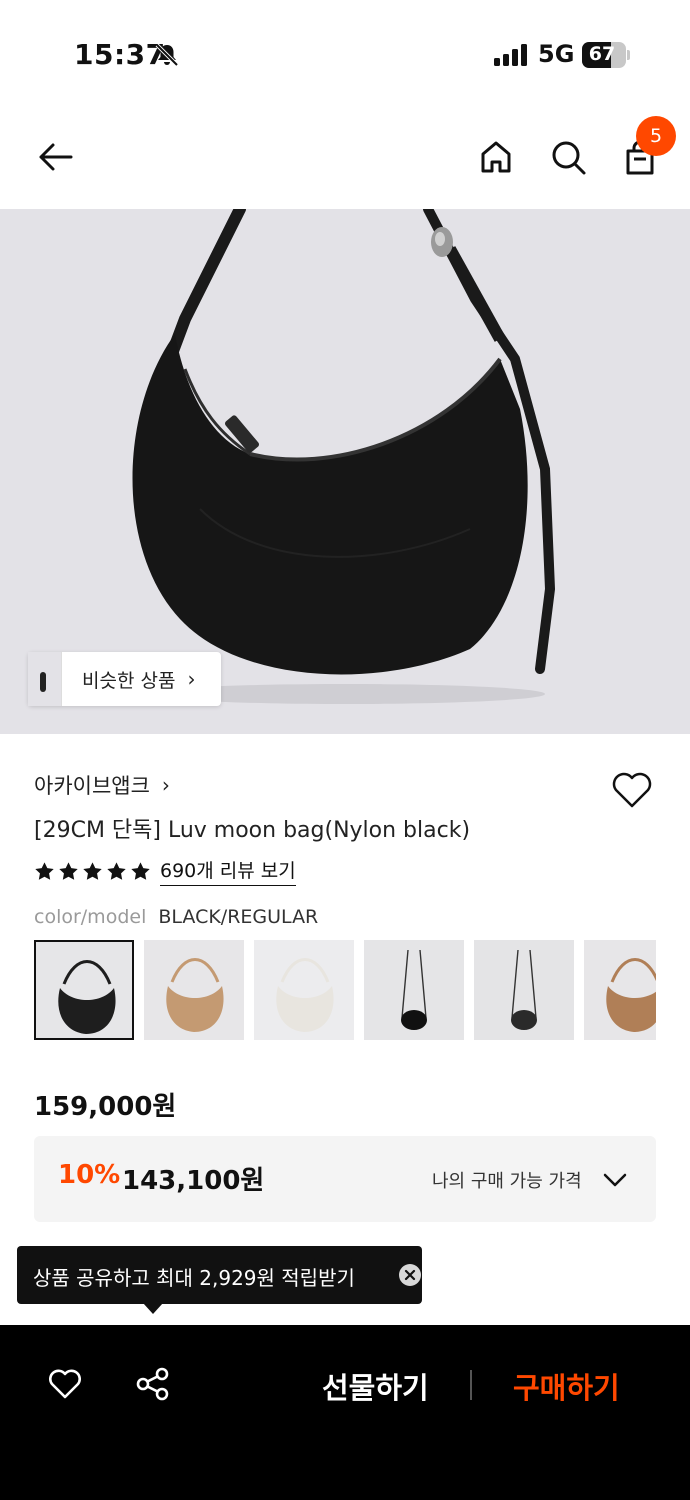 This screenshot has height=1500, width=690. What do you see at coordinates (620, 990) in the screenshot?
I see `color-swatch-tan` at bounding box center [620, 990].